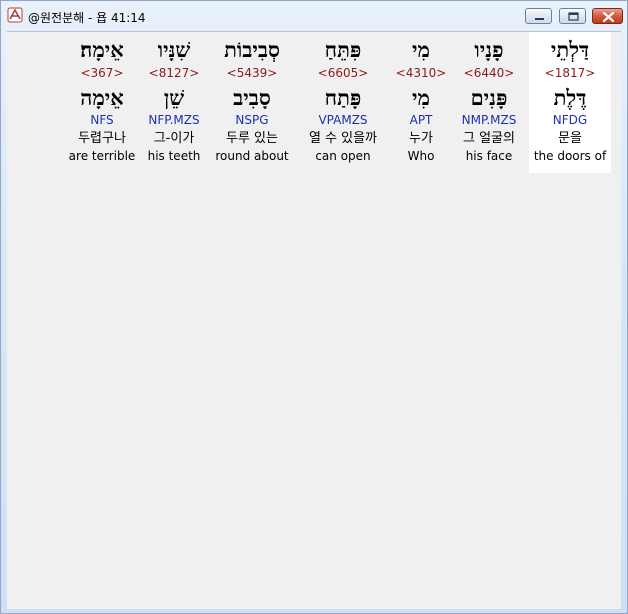 The image size is (628, 614). Describe the element at coordinates (252, 49) in the screenshot. I see `hebrew-word: סְבִיבוֹת` at that location.